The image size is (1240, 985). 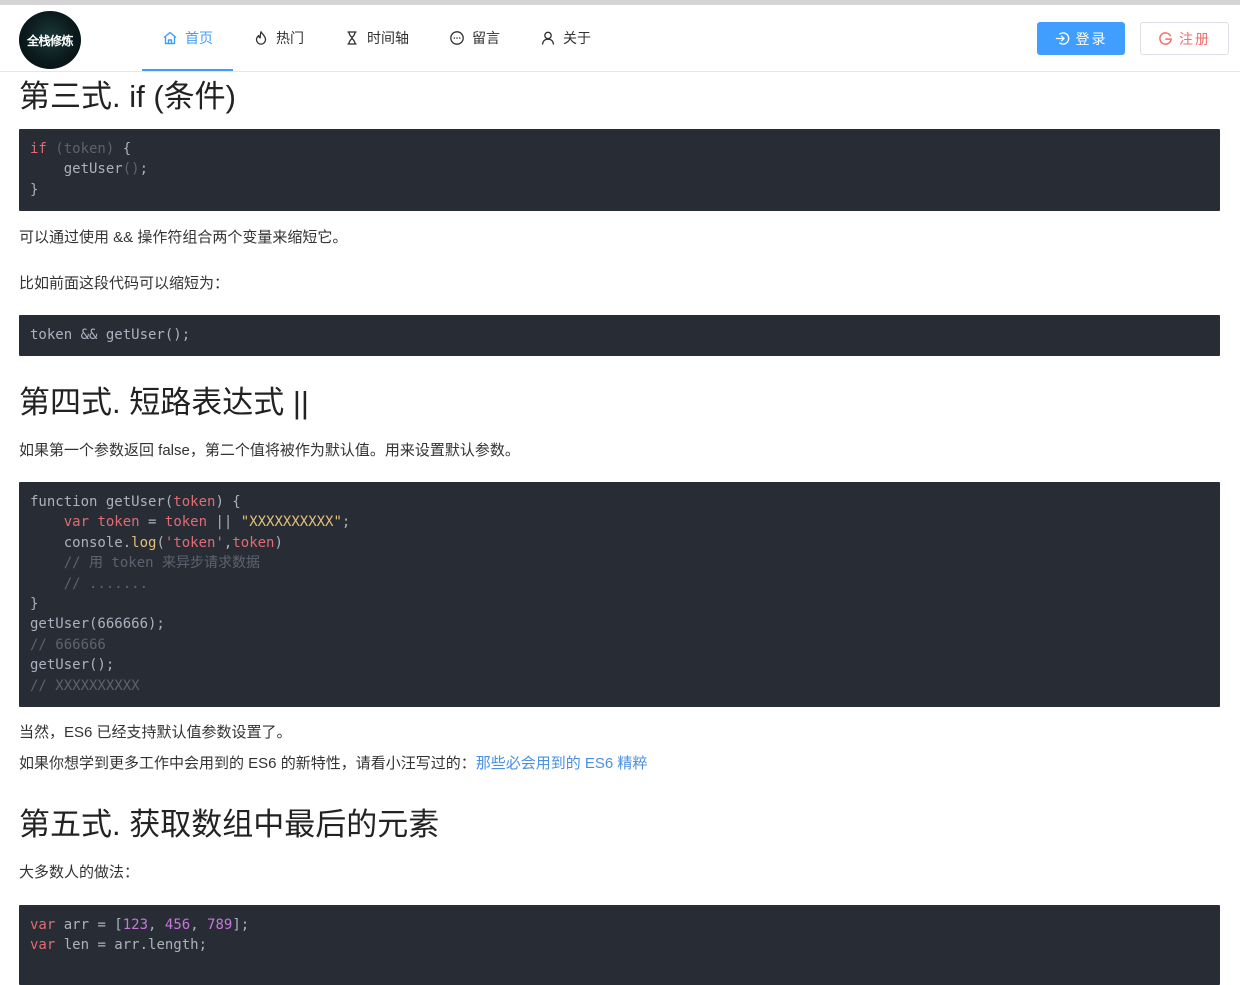 I want to click on login-label: 登录, so click(x=1091, y=38).